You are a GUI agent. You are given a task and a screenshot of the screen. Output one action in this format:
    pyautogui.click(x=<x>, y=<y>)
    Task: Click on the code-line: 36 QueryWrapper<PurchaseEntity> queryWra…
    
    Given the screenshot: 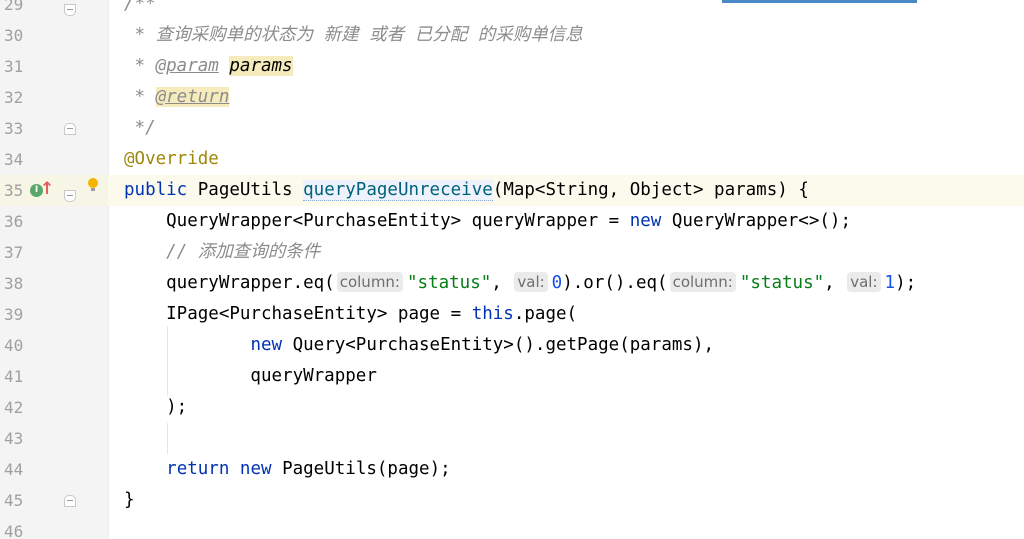 What is the action you would take?
    pyautogui.click(x=512, y=221)
    